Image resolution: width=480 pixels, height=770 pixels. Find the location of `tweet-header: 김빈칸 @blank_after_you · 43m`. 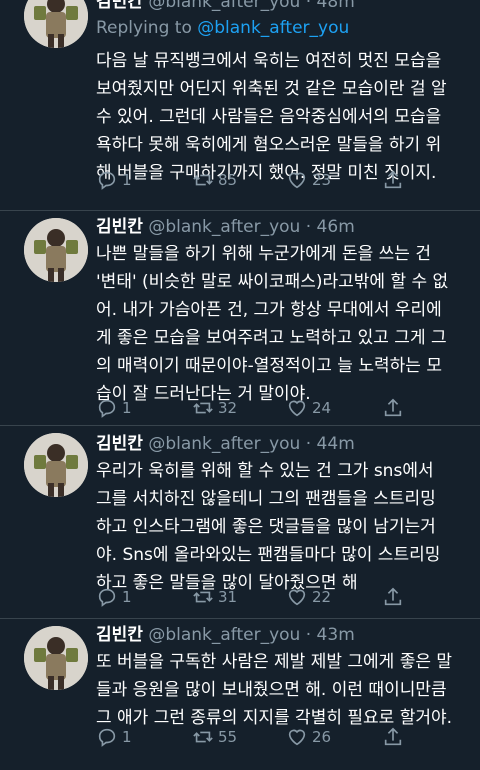

tweet-header: 김빈칸 @blank_after_you · 43m is located at coordinates (281, 635).